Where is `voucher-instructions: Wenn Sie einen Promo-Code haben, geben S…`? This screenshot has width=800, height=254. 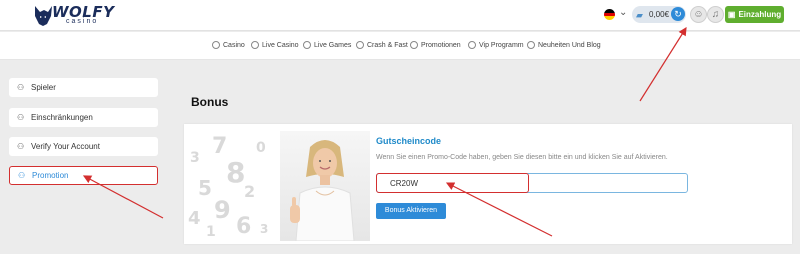 voucher-instructions: Wenn Sie einen Promo-Code haben, geben S… is located at coordinates (522, 157).